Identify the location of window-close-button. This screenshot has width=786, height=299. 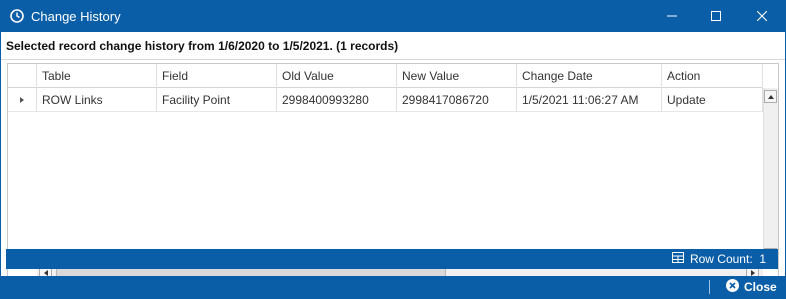
(762, 16).